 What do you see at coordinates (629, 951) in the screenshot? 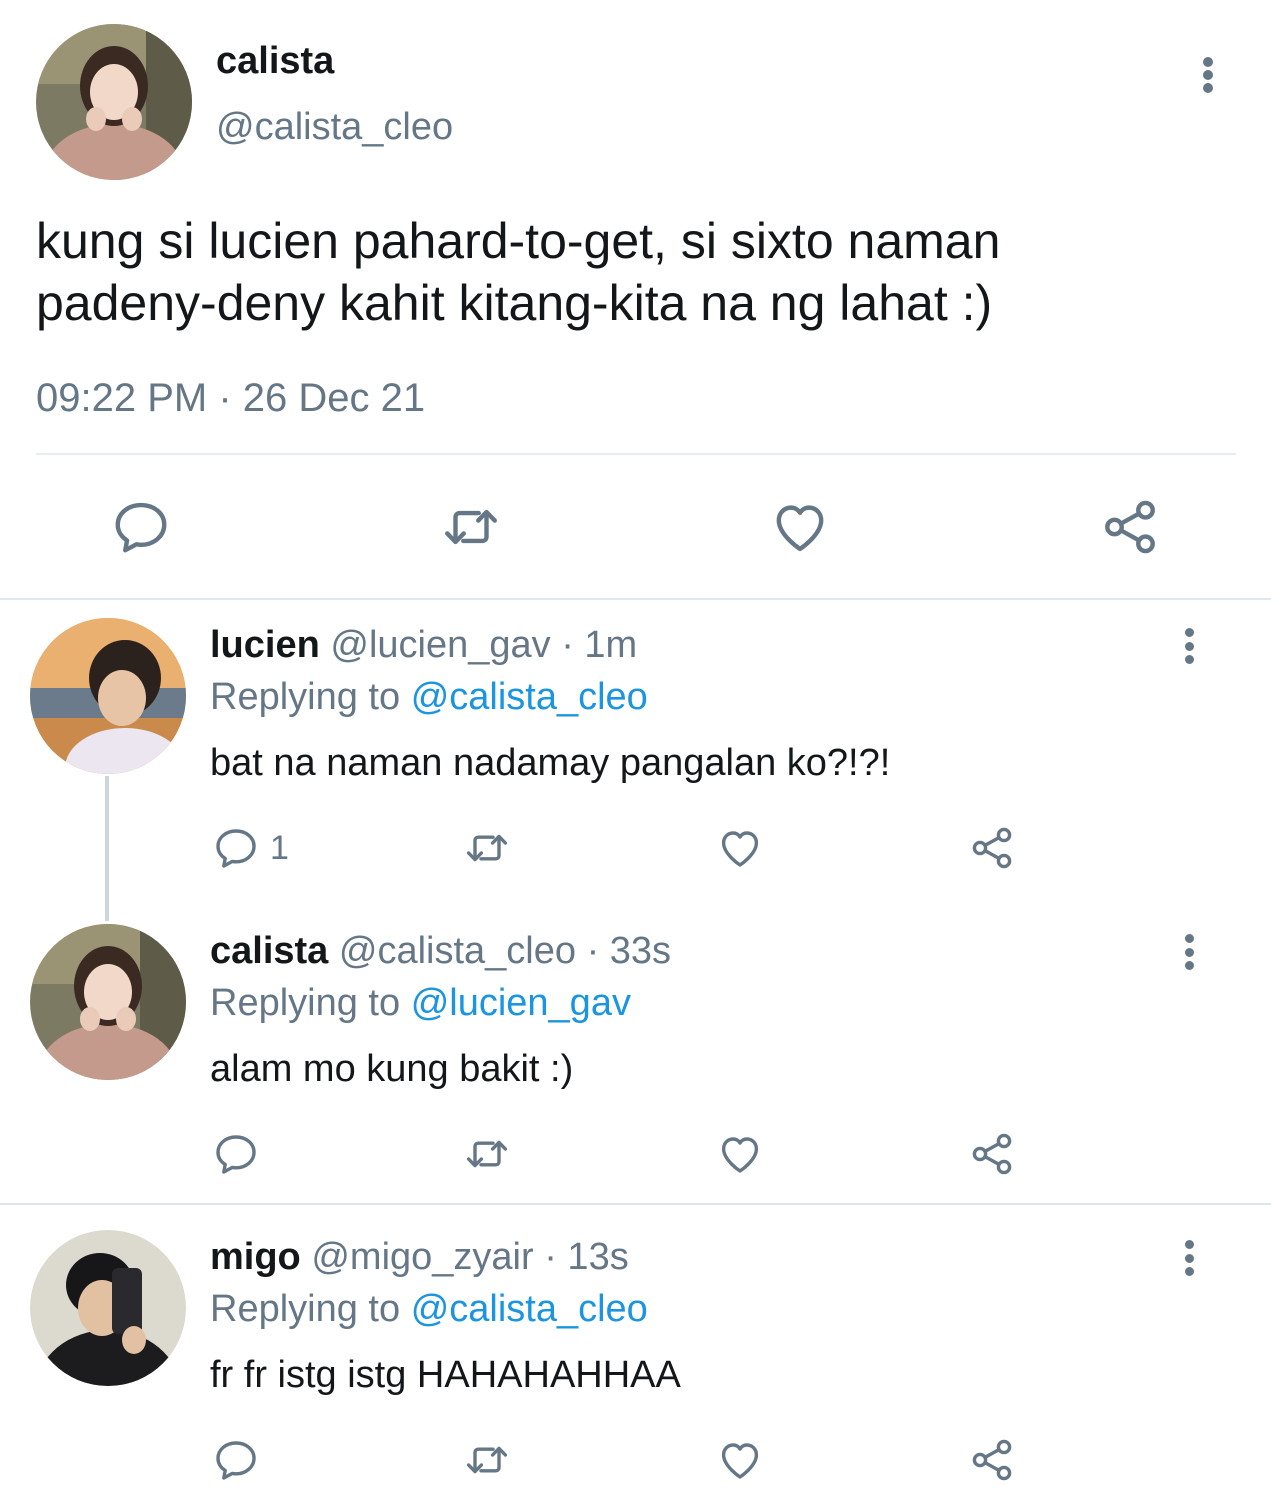
I see `reply-time: · 33s` at bounding box center [629, 951].